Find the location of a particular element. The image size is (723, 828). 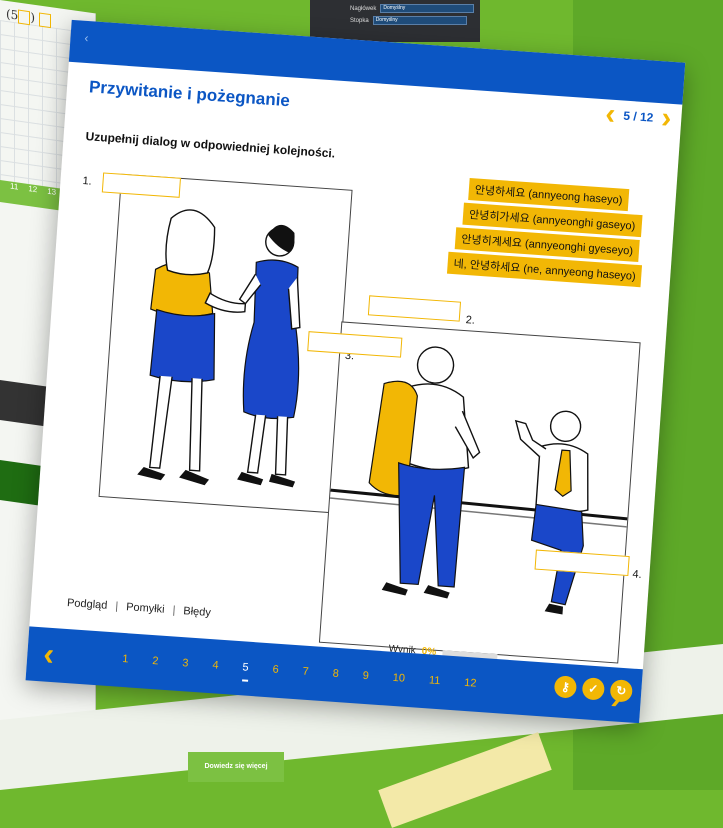

tab-mistakes: Pomyłki is located at coordinates (145, 608).